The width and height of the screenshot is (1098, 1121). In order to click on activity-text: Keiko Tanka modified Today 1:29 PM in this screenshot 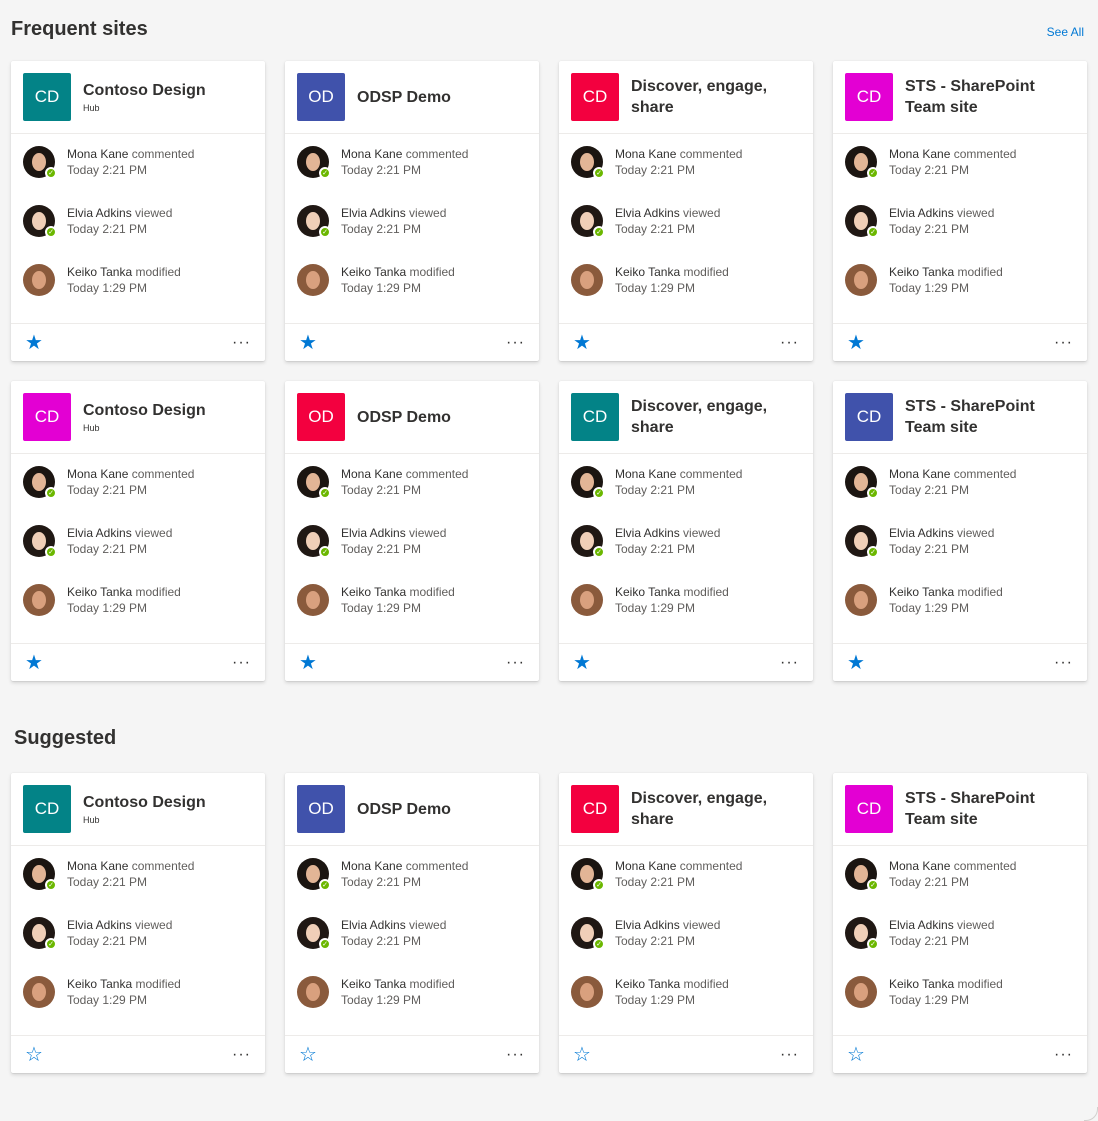, I will do `click(398, 280)`.